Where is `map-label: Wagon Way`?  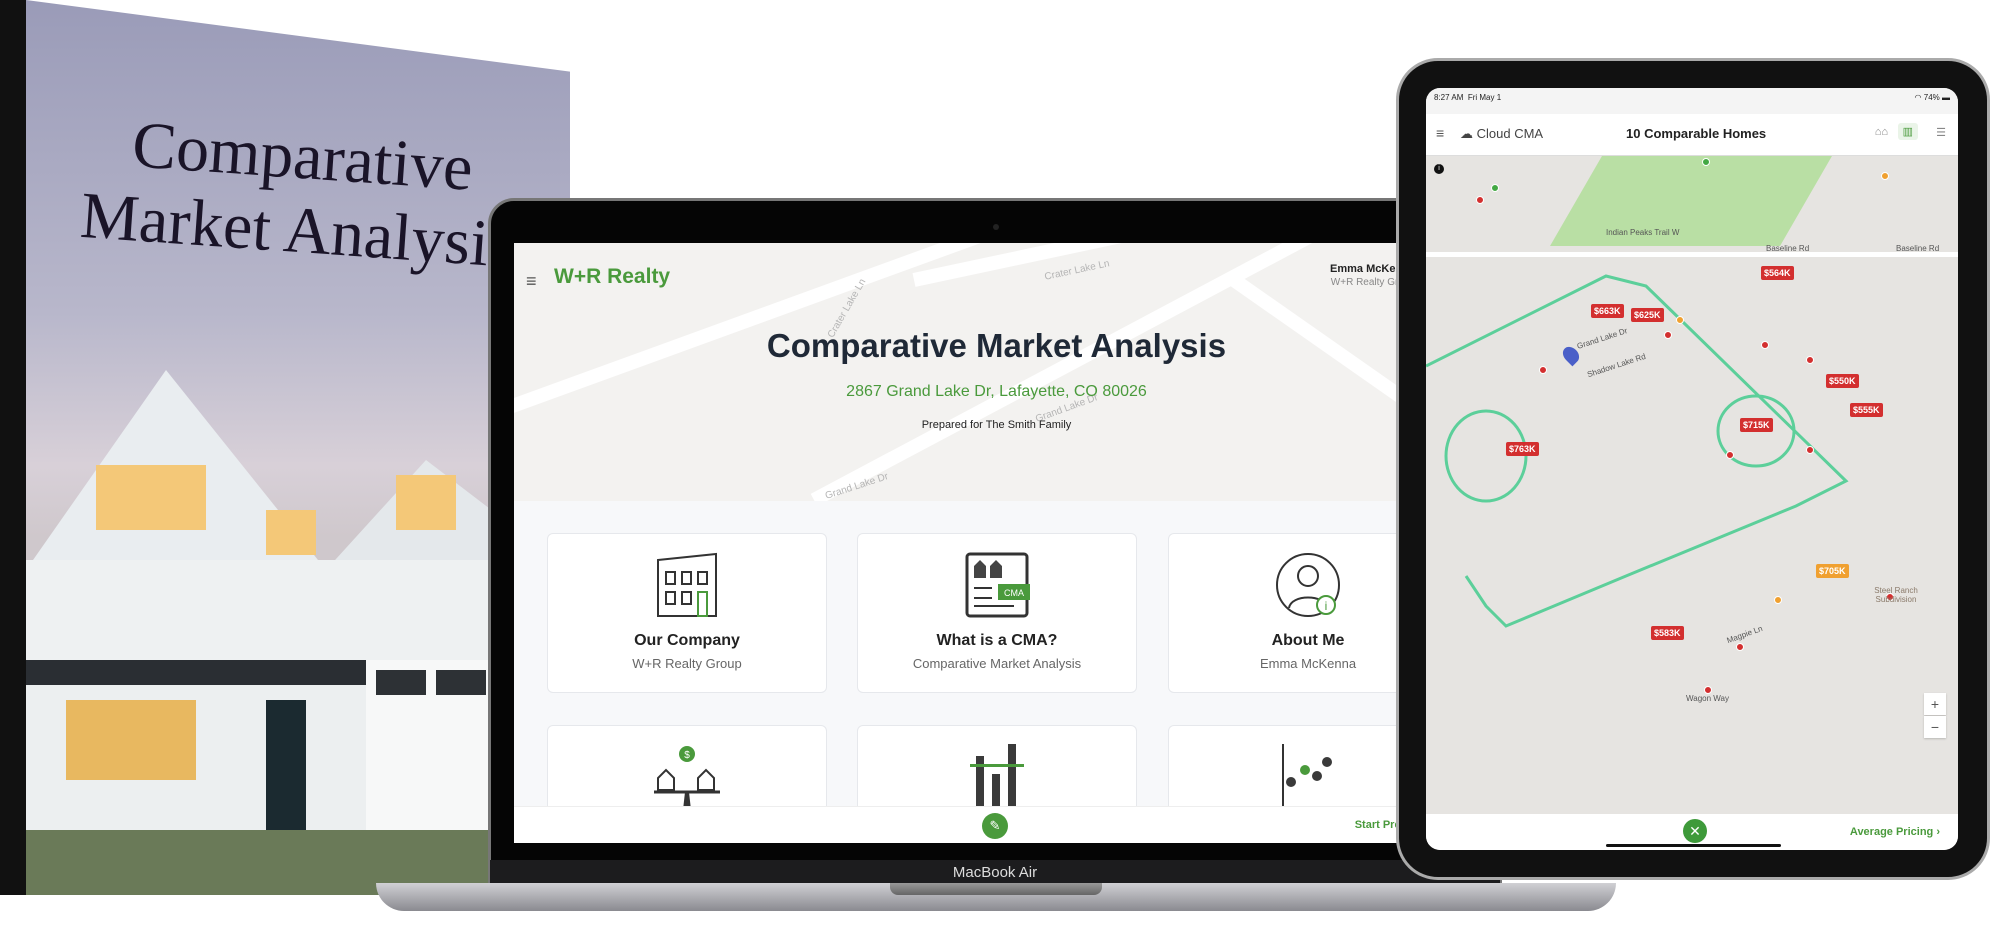
map-label: Wagon Way is located at coordinates (1707, 698).